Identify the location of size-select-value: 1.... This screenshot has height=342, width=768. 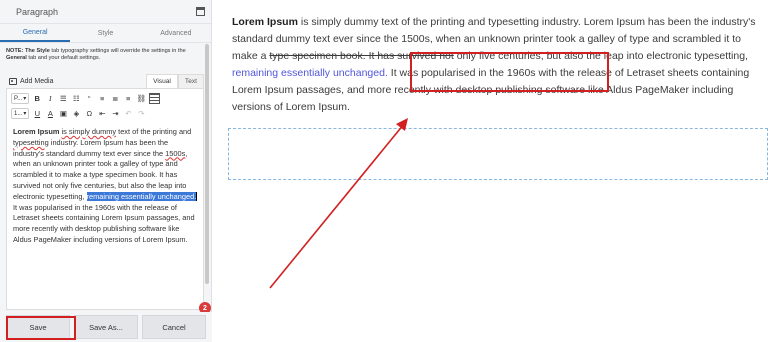
(18, 113).